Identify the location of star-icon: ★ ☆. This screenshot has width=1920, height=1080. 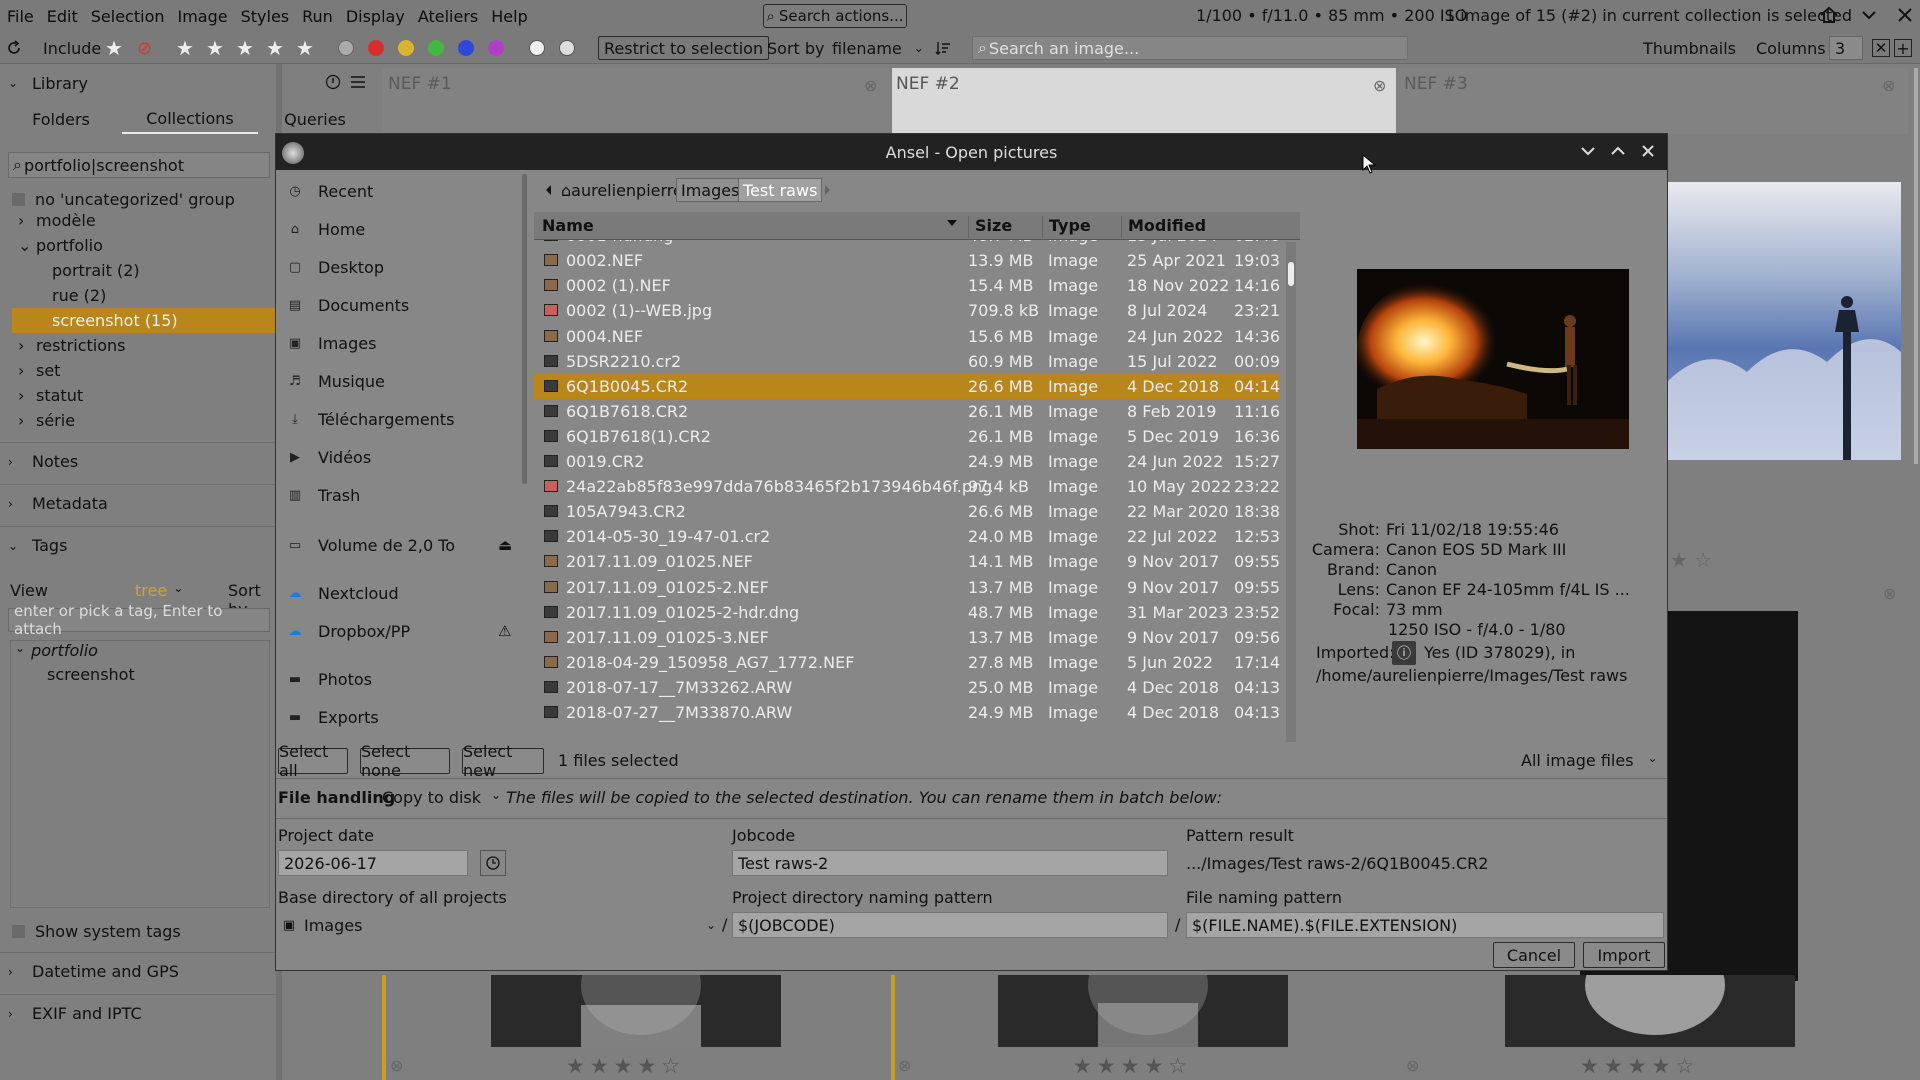
(1691, 560).